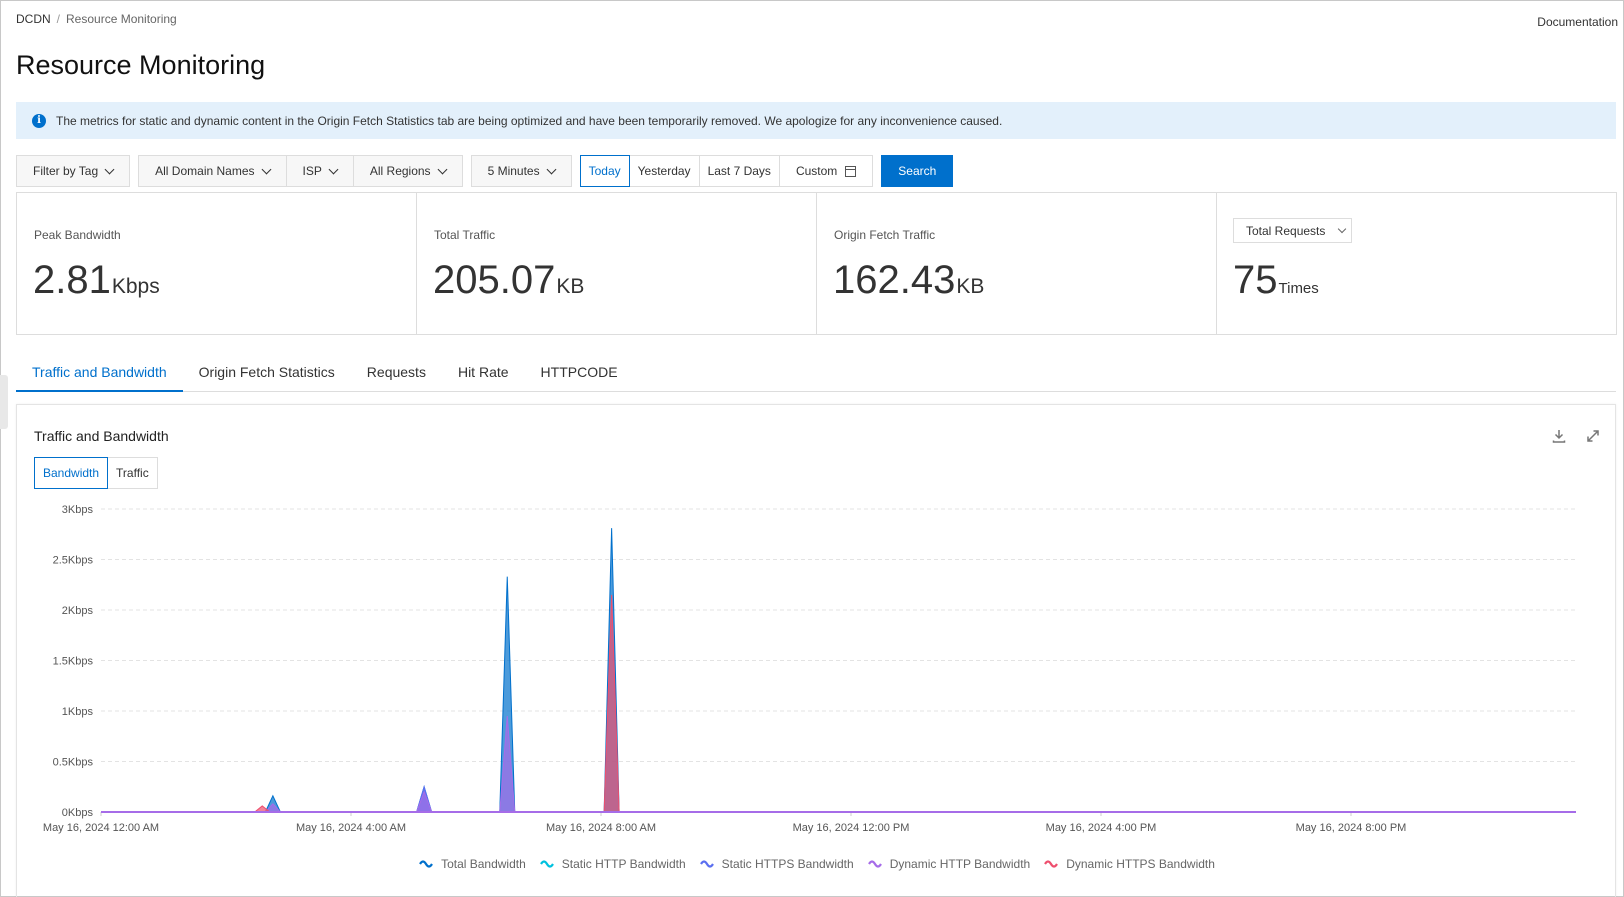  Describe the element at coordinates (101, 436) in the screenshot. I see `panel-title: Traffic and Bandwidth` at that location.